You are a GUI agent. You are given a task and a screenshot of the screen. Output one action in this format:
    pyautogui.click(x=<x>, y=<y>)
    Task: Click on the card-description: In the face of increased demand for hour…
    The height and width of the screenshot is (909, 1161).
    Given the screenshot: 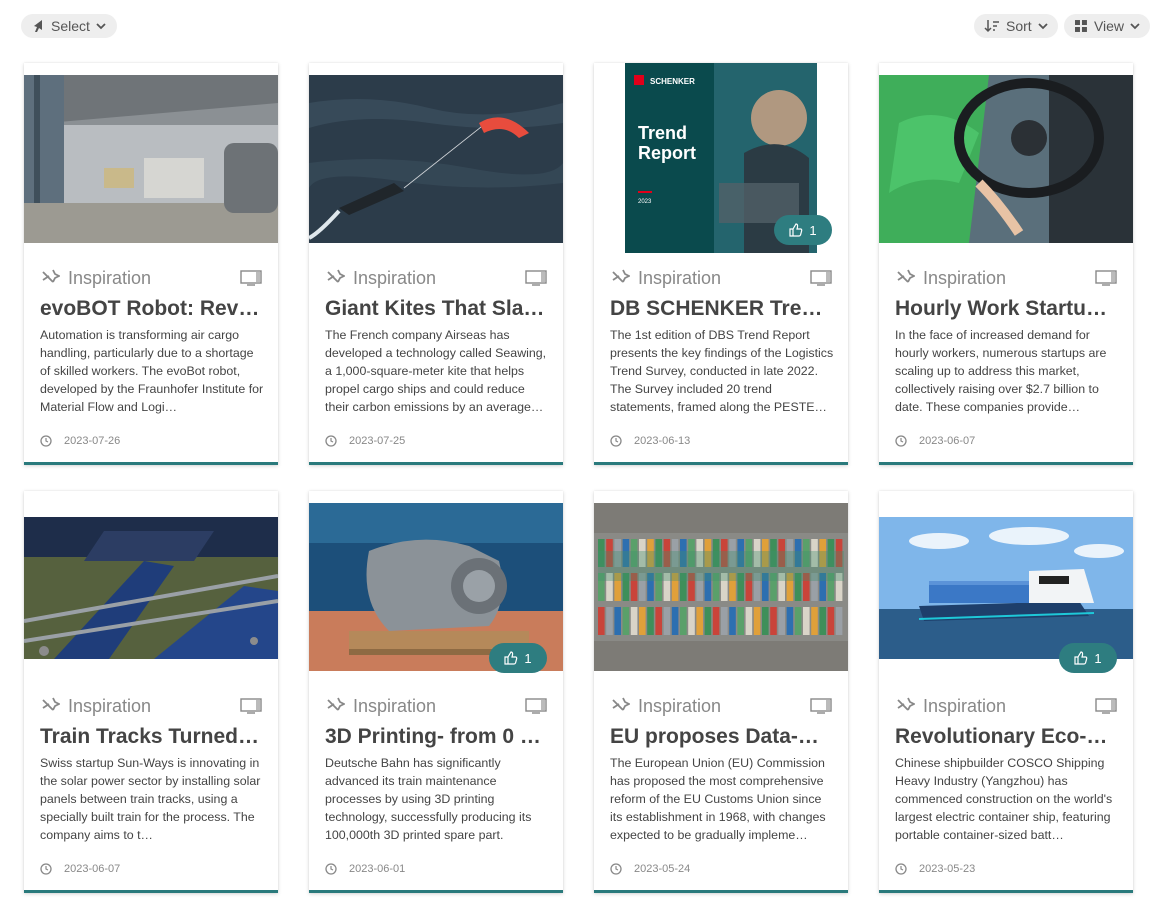 What is the action you would take?
    pyautogui.click(x=1001, y=371)
    